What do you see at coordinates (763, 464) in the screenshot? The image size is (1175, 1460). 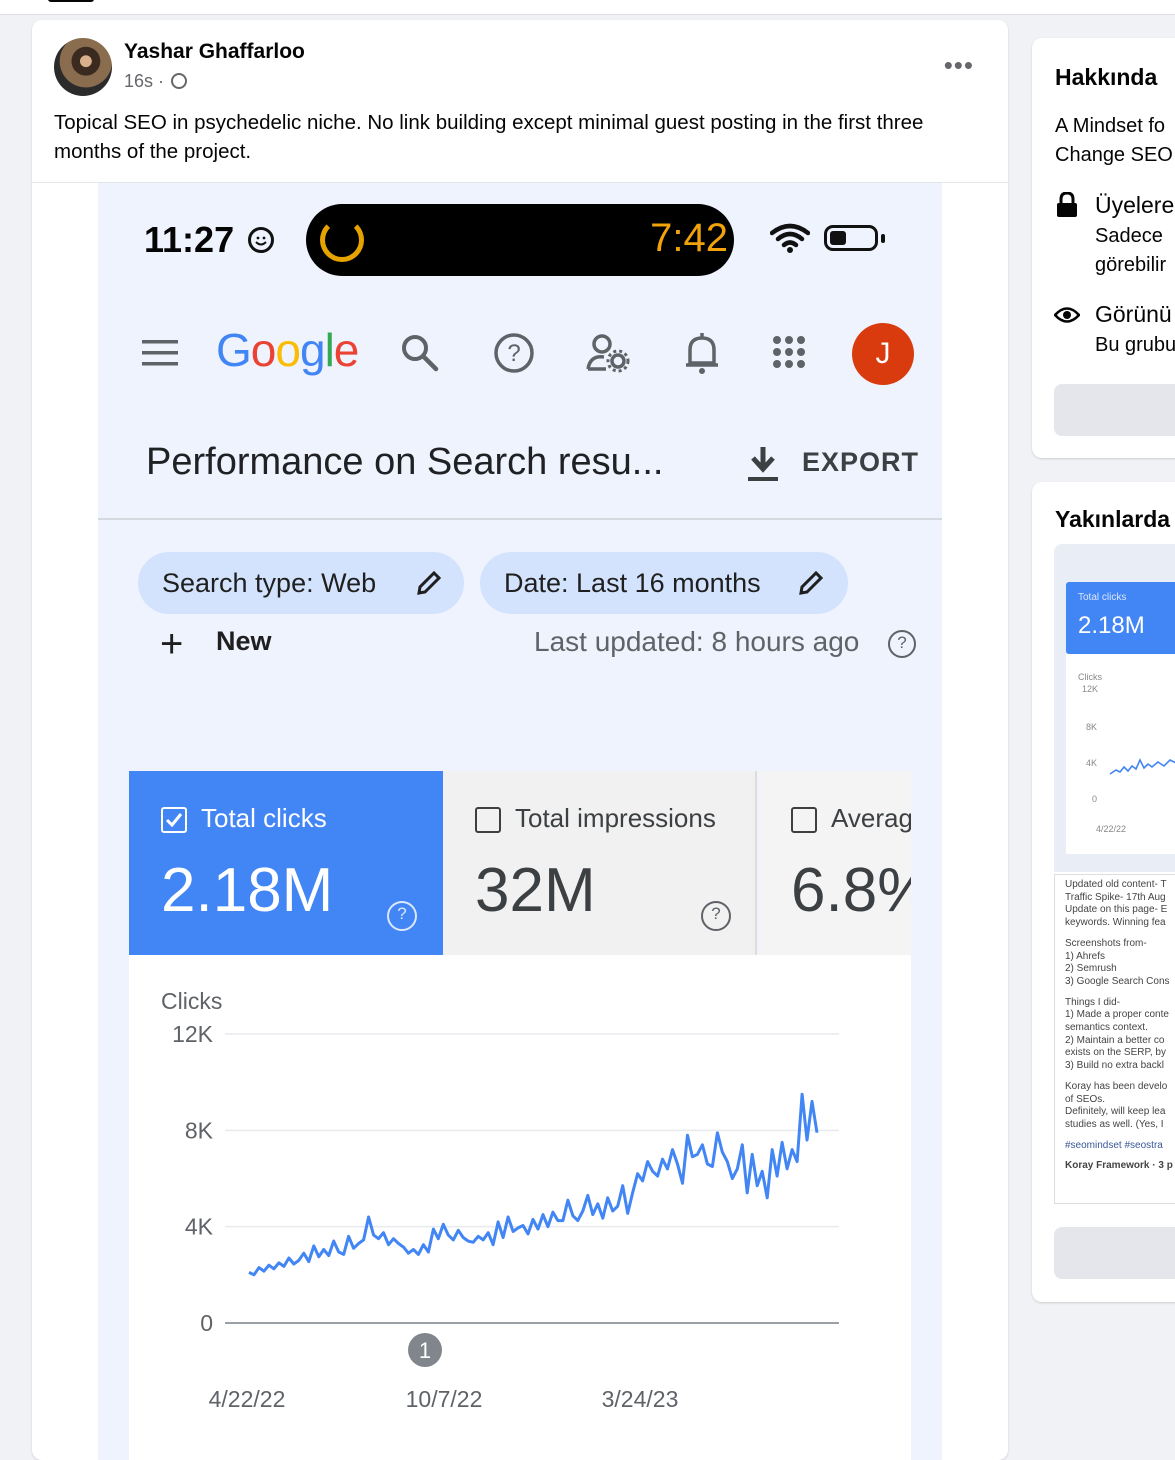 I see `download-icon` at bounding box center [763, 464].